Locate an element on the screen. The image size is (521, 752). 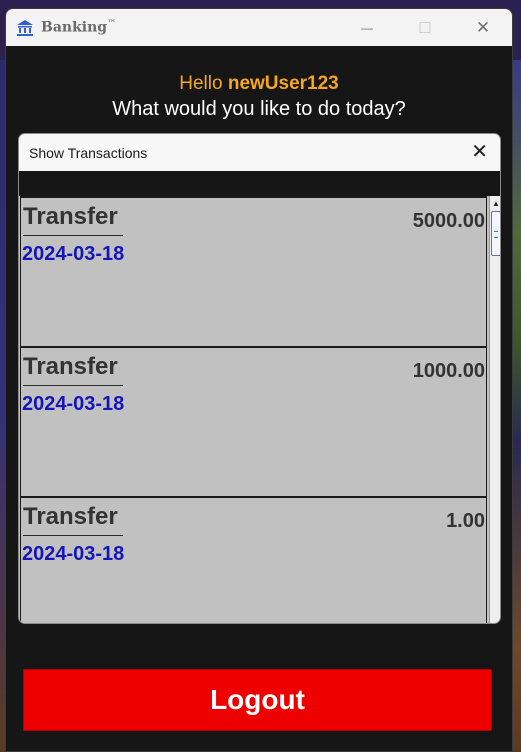
logout-button: Logout is located at coordinates (257, 700).